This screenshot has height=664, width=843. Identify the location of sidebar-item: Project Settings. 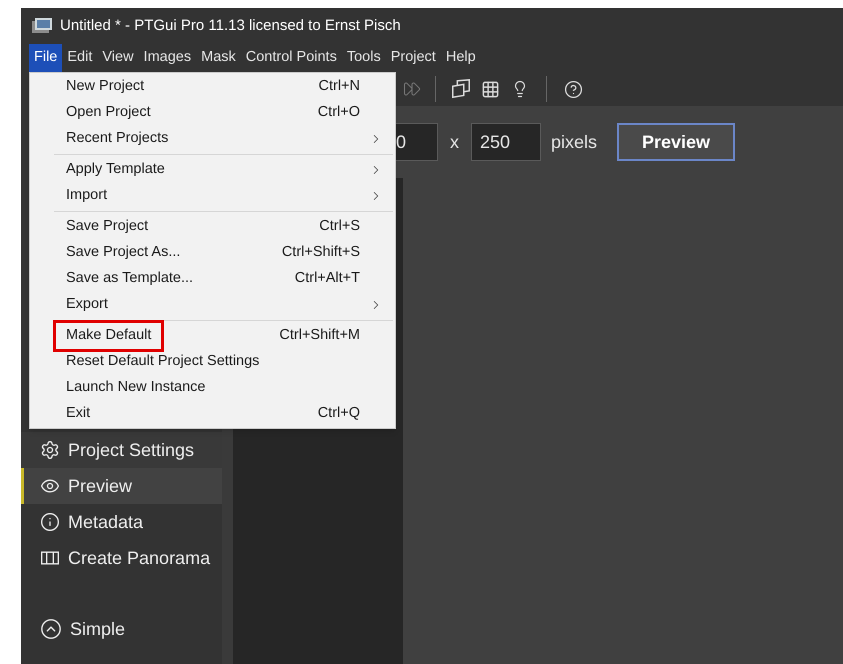
(121, 450).